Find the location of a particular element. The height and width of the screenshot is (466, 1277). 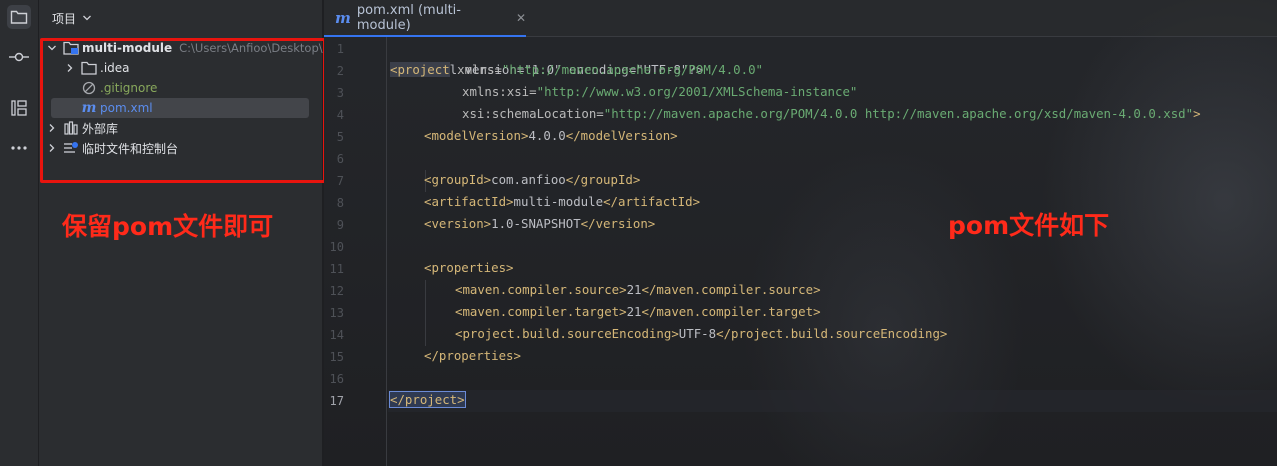

tag-text: UTF-8 is located at coordinates (697, 333).